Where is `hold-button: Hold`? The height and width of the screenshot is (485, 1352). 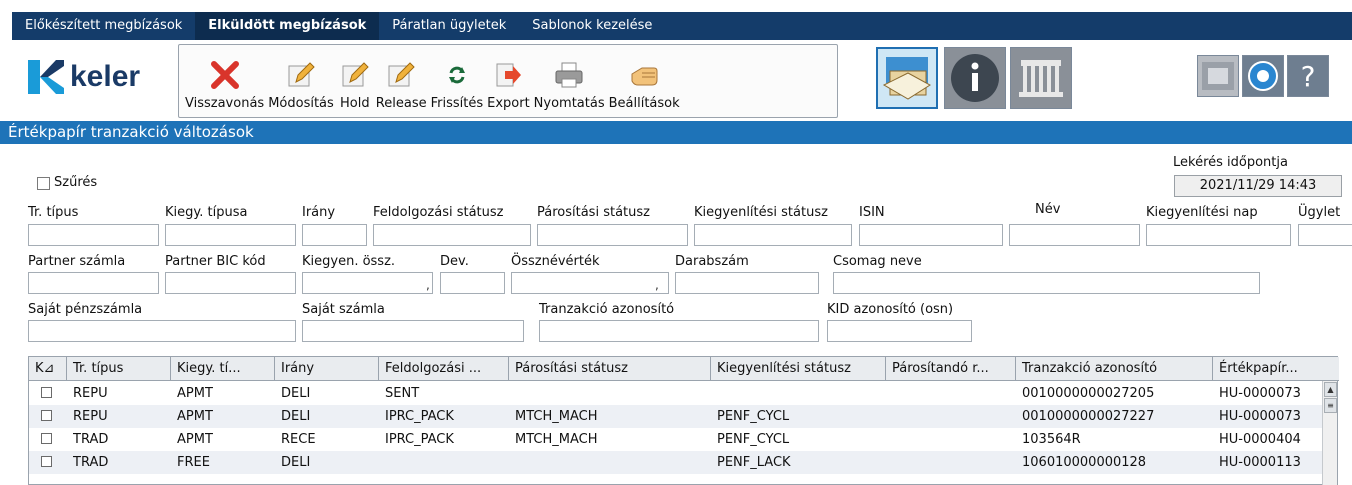
hold-button: Hold is located at coordinates (355, 84).